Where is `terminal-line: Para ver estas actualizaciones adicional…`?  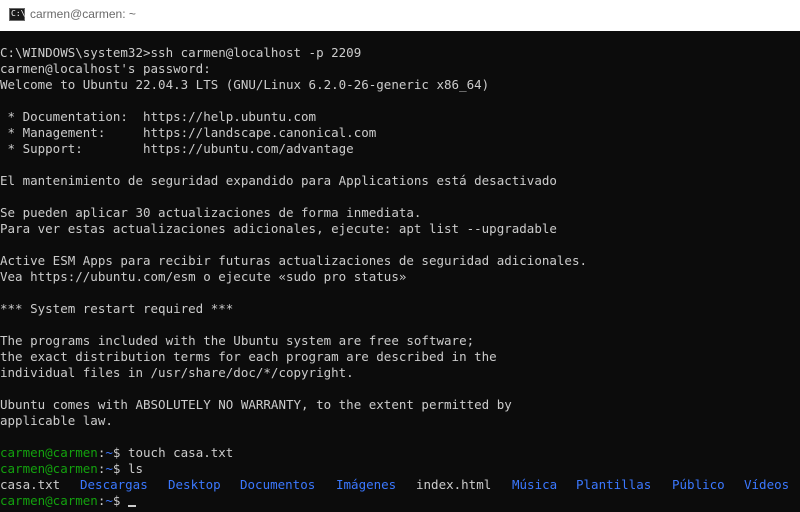
terminal-line: Para ver estas actualizaciones adicional… is located at coordinates (278, 228).